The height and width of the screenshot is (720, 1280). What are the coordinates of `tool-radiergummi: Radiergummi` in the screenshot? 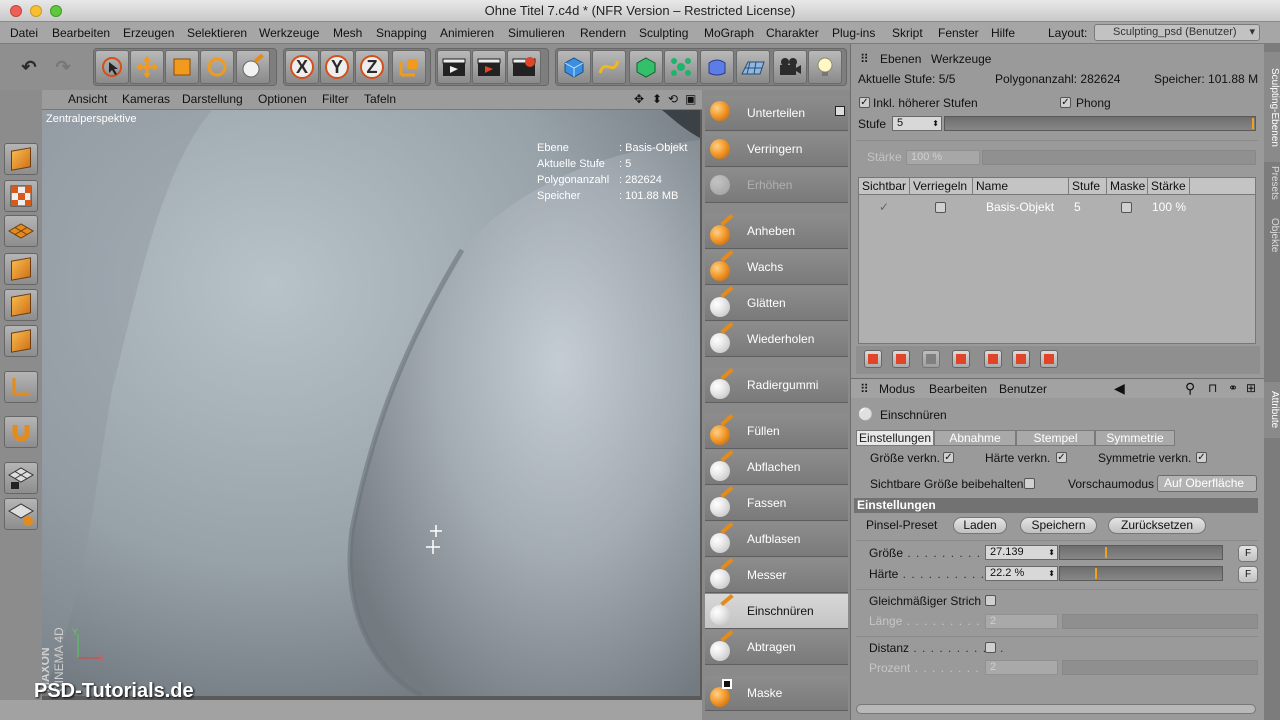 It's located at (776, 385).